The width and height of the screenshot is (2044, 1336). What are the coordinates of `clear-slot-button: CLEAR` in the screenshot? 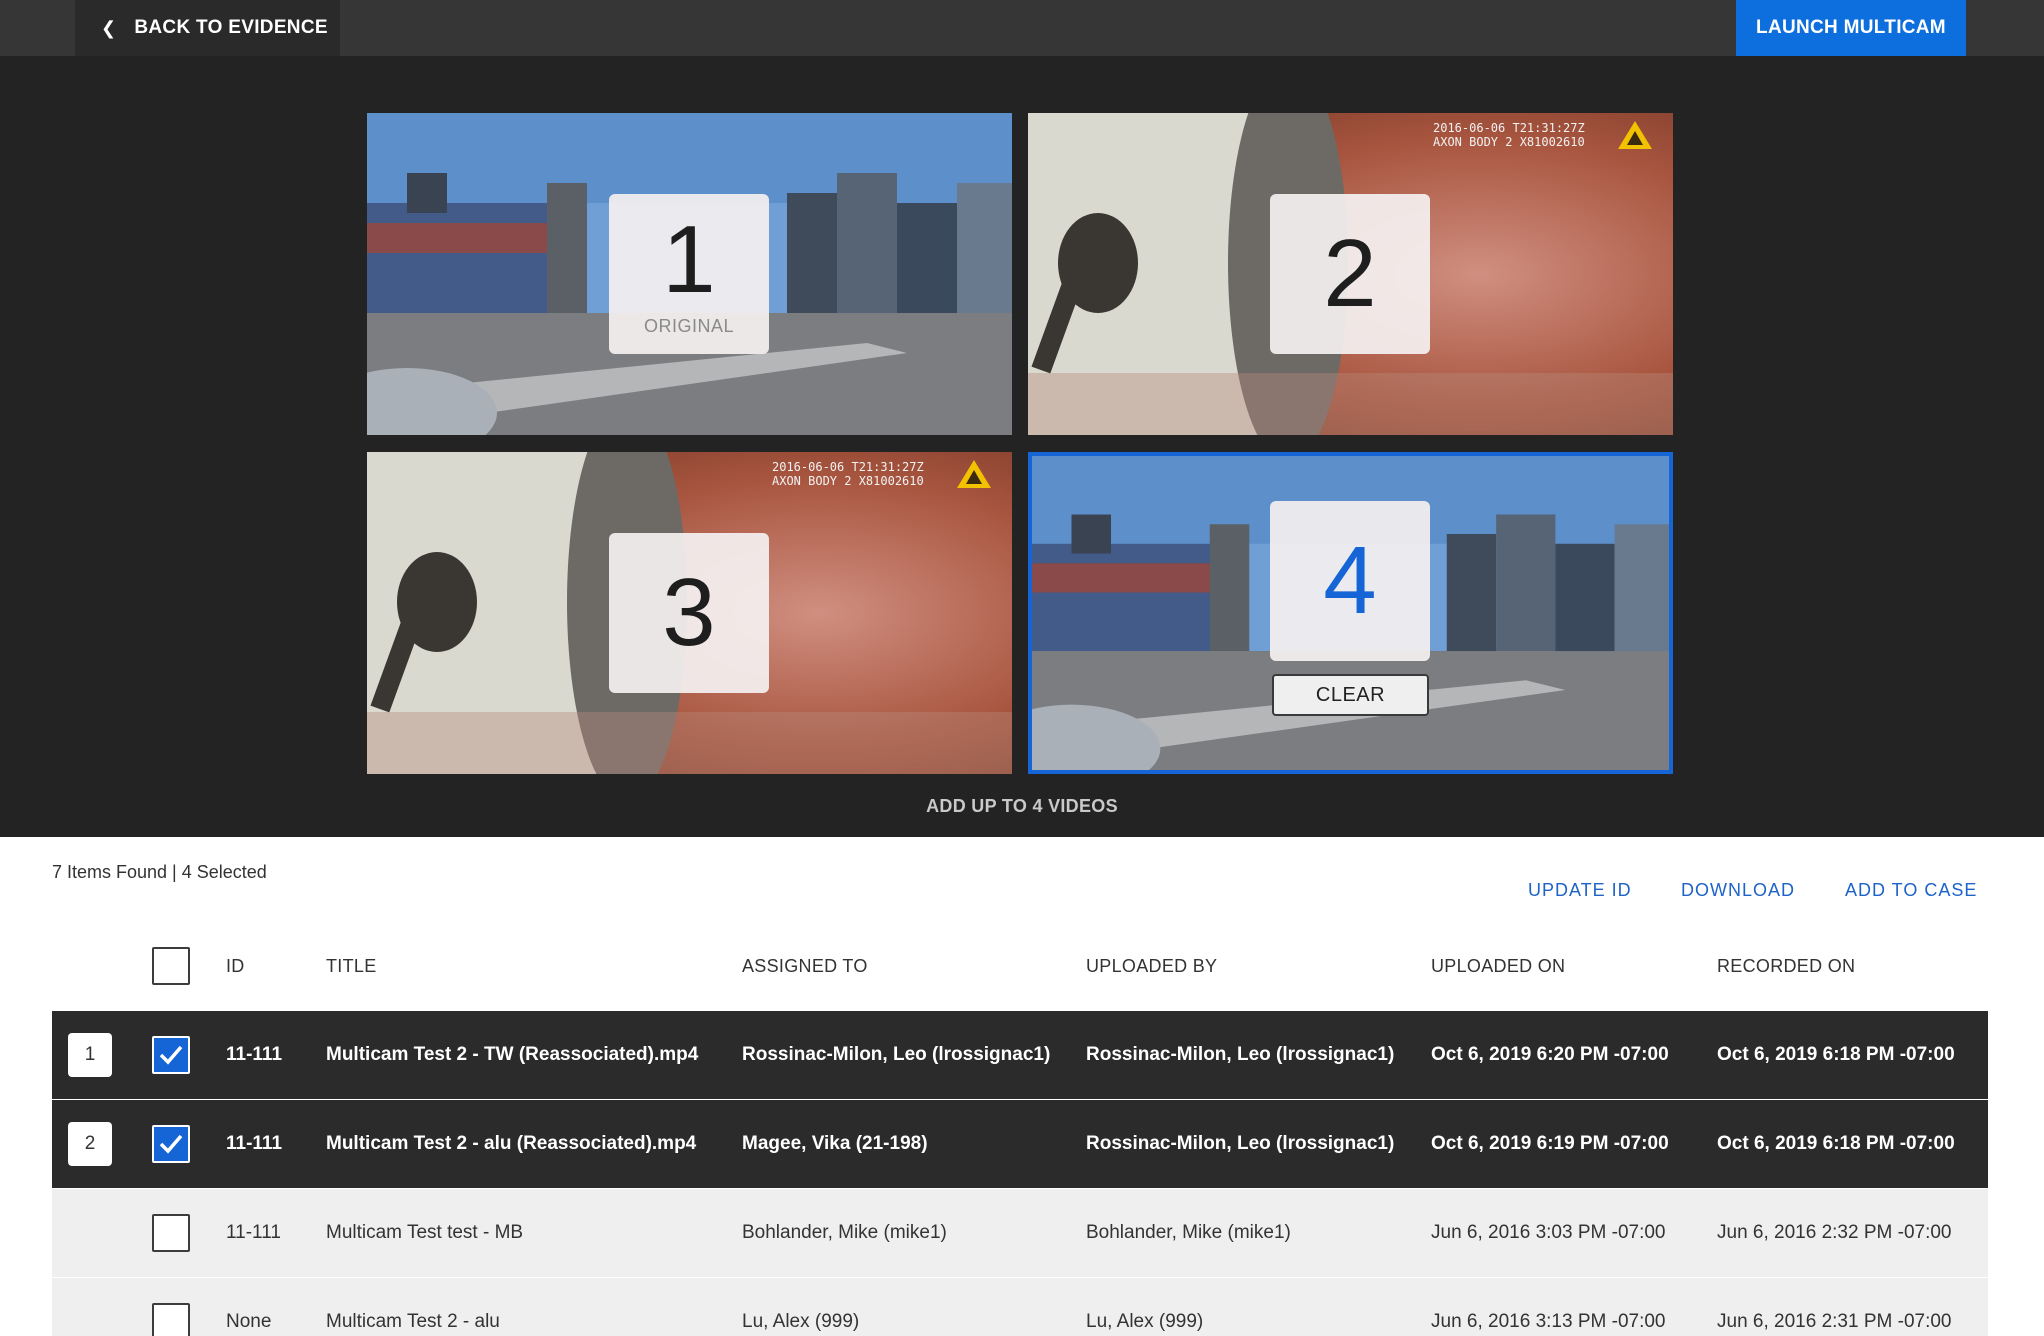 It's located at (1350, 695).